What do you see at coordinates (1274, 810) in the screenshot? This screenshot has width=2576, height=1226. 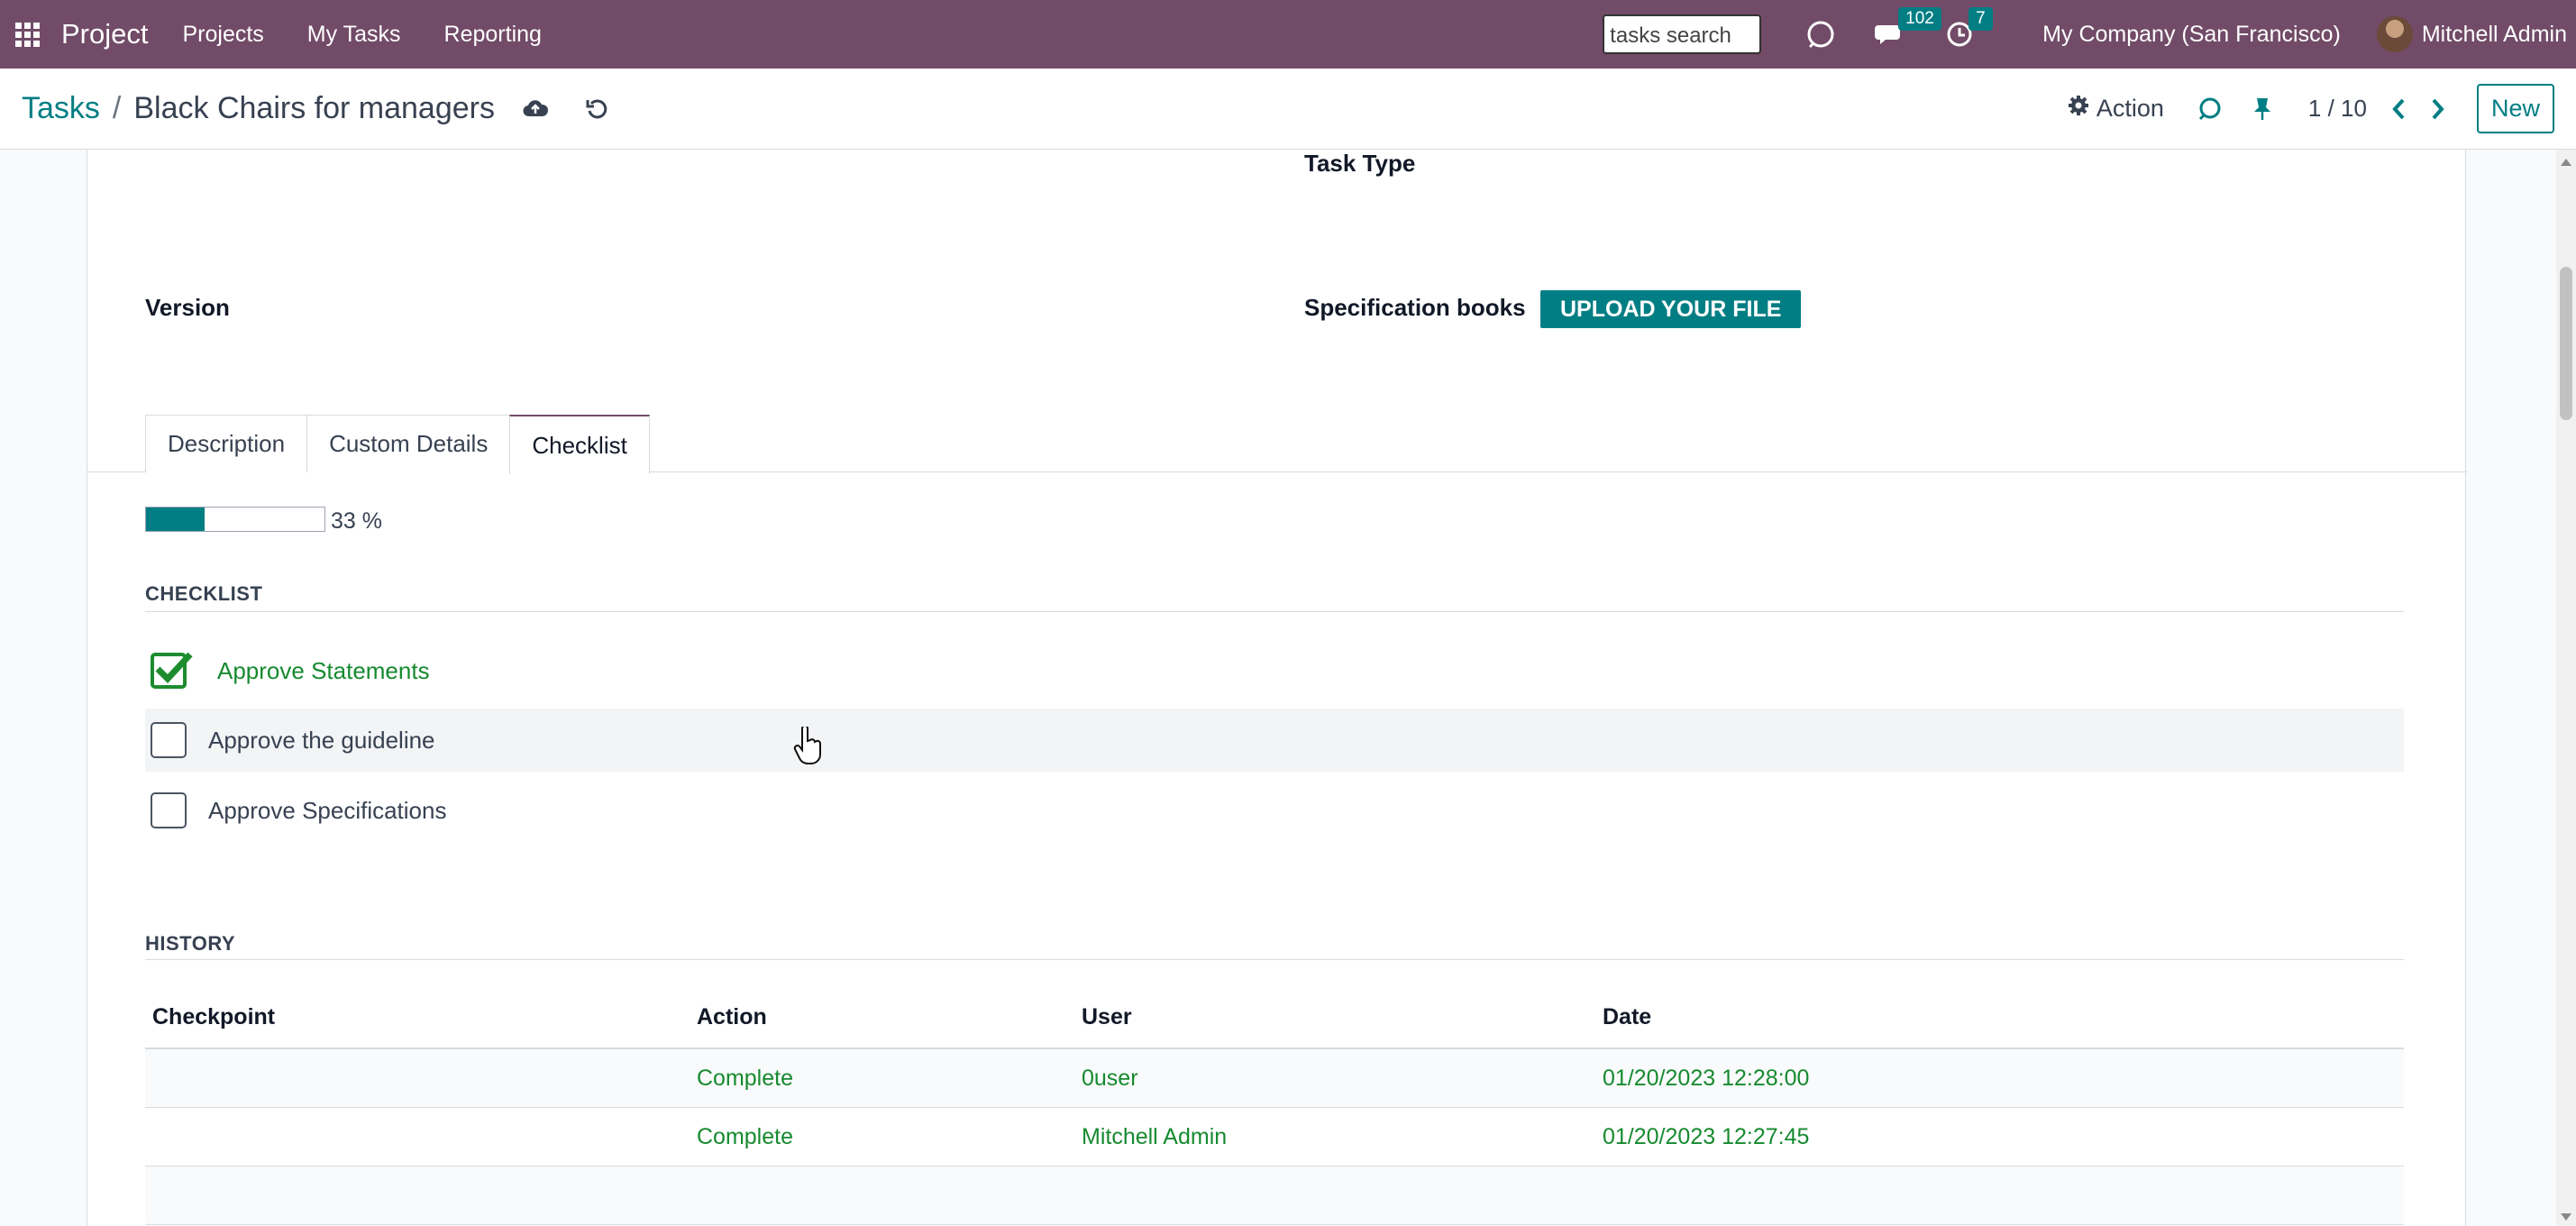 I see `checklist-item: Approve Specifications` at bounding box center [1274, 810].